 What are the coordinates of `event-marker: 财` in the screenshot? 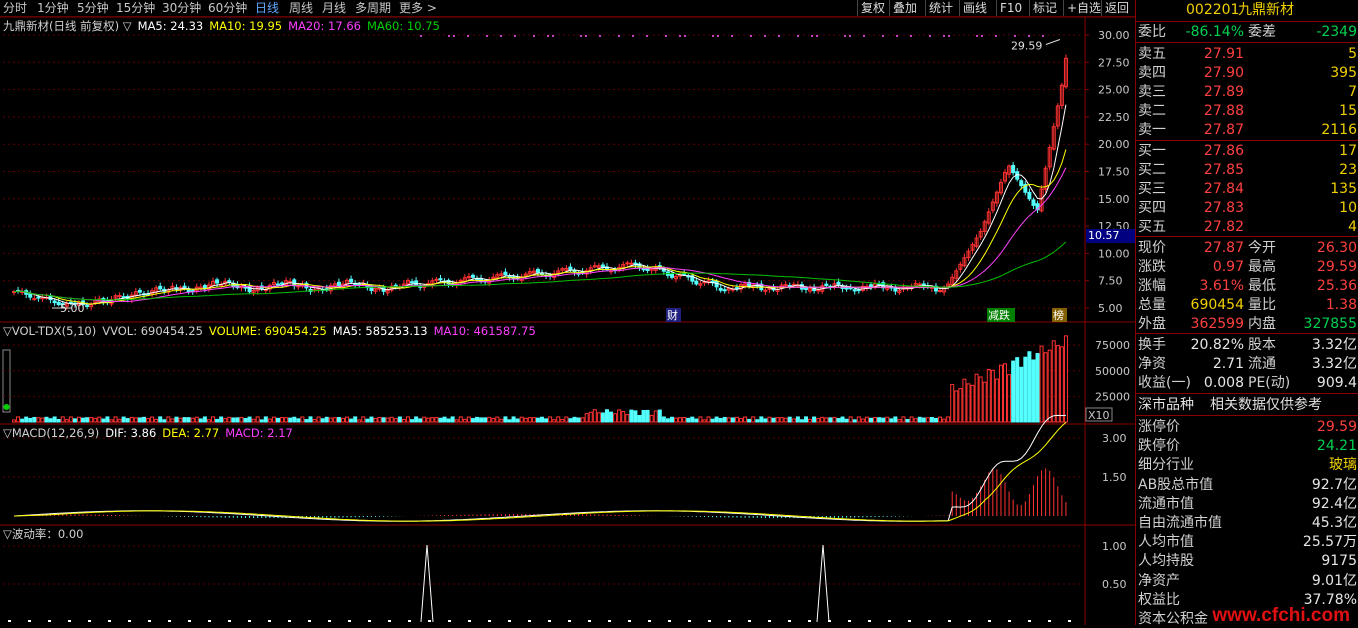 It's located at (672, 315).